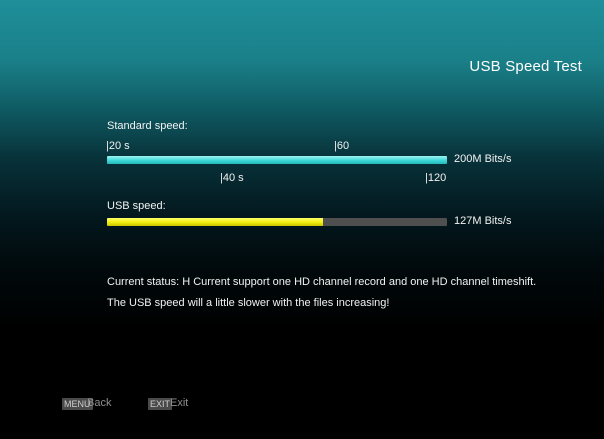  I want to click on usb-speed-bar, so click(277, 222).